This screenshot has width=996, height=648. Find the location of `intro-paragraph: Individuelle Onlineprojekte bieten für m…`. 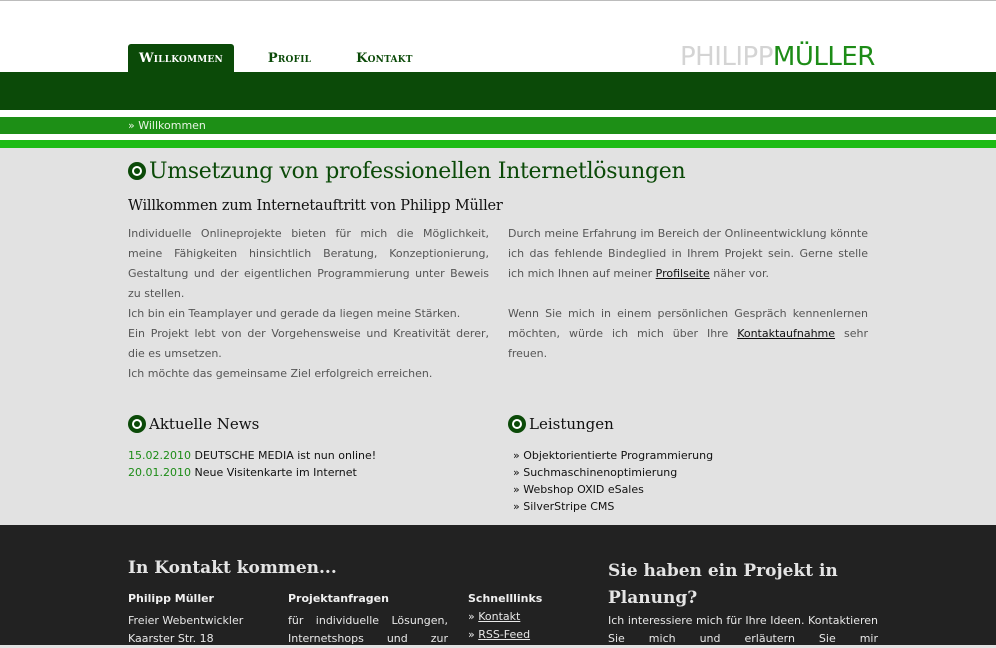

intro-paragraph: Individuelle Onlineprojekte bieten für m… is located at coordinates (308, 263).